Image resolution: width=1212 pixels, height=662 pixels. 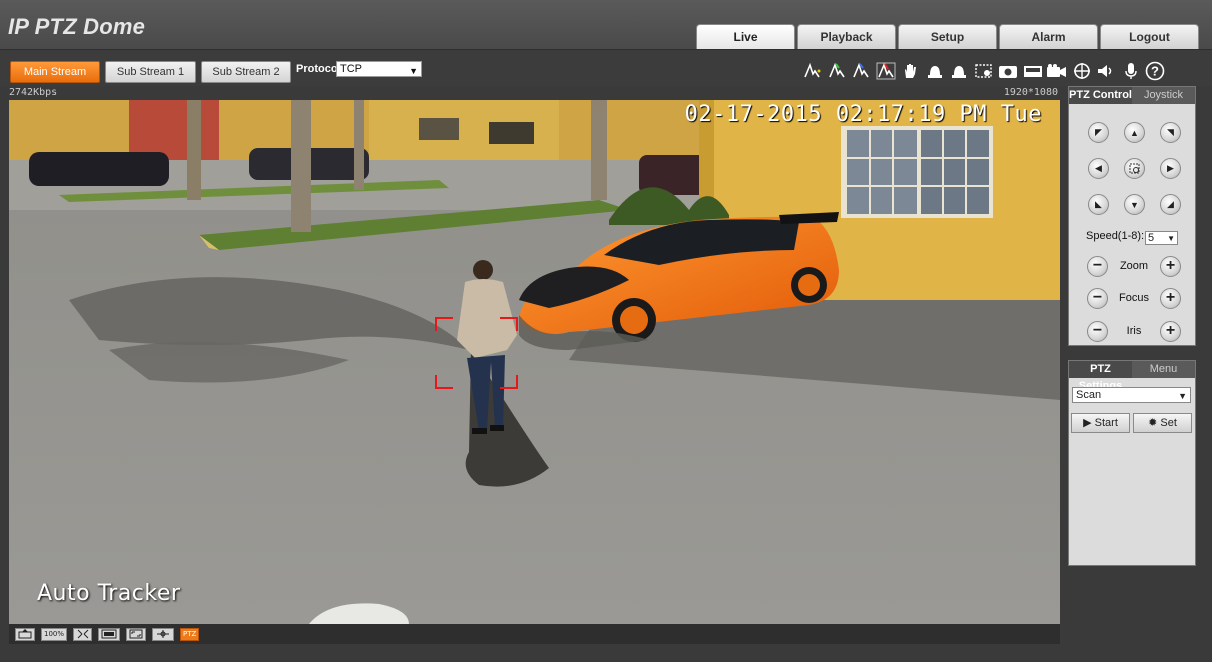 I want to click on tab-ptz-settings: PTZ Settings, so click(x=1100, y=376).